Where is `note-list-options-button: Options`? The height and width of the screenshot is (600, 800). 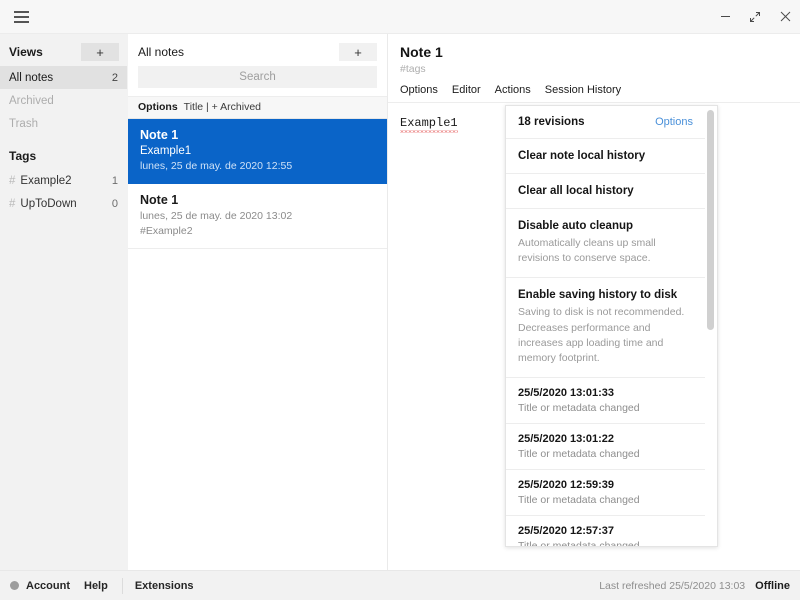
note-list-options-button: Options is located at coordinates (158, 107).